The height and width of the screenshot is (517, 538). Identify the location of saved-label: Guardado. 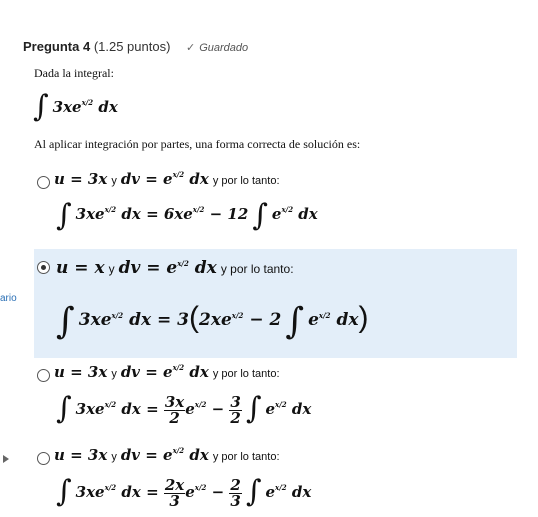
(224, 48).